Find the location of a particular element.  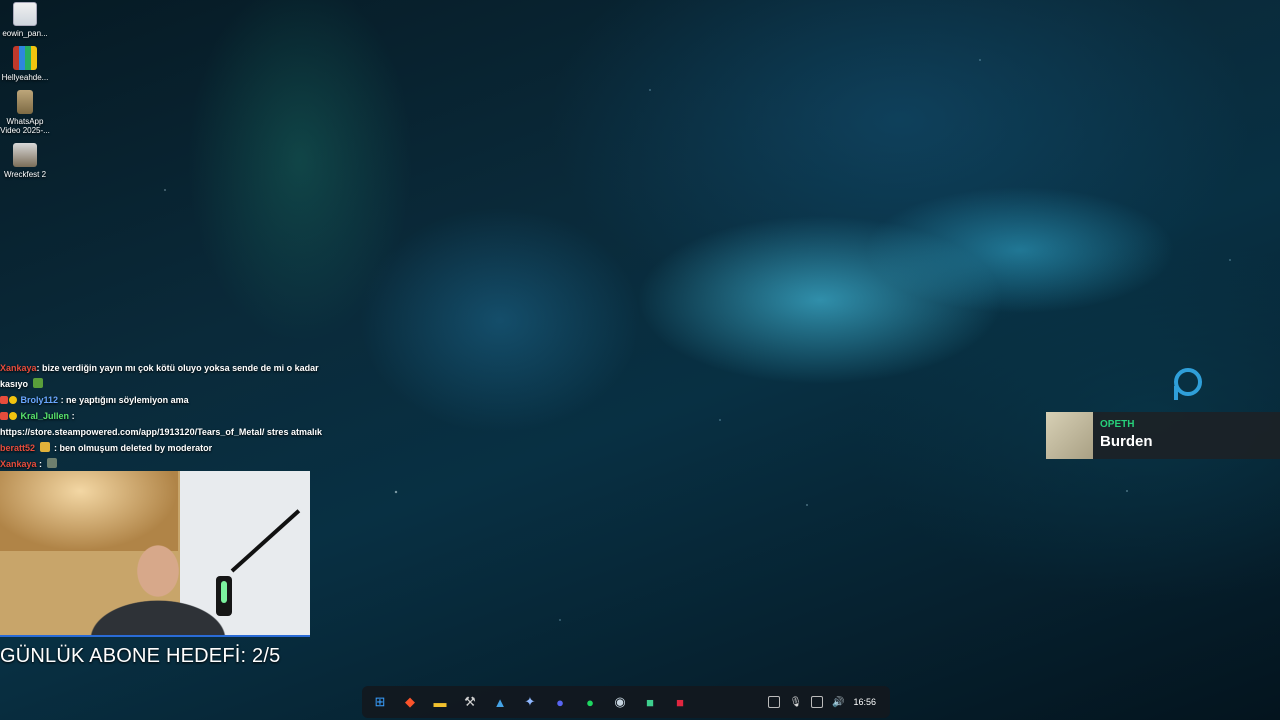

clock: 16:56 is located at coordinates (868, 702).